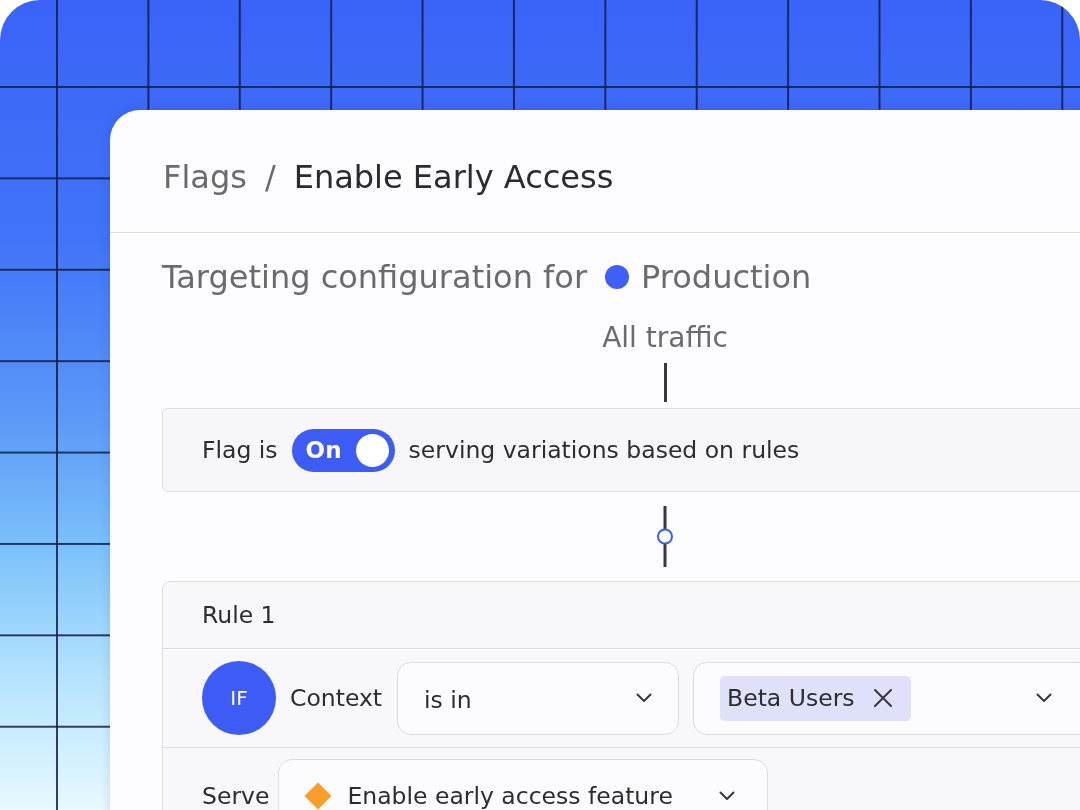 The width and height of the screenshot is (1080, 810). Describe the element at coordinates (239, 698) in the screenshot. I see `condition-badge: IF` at that location.